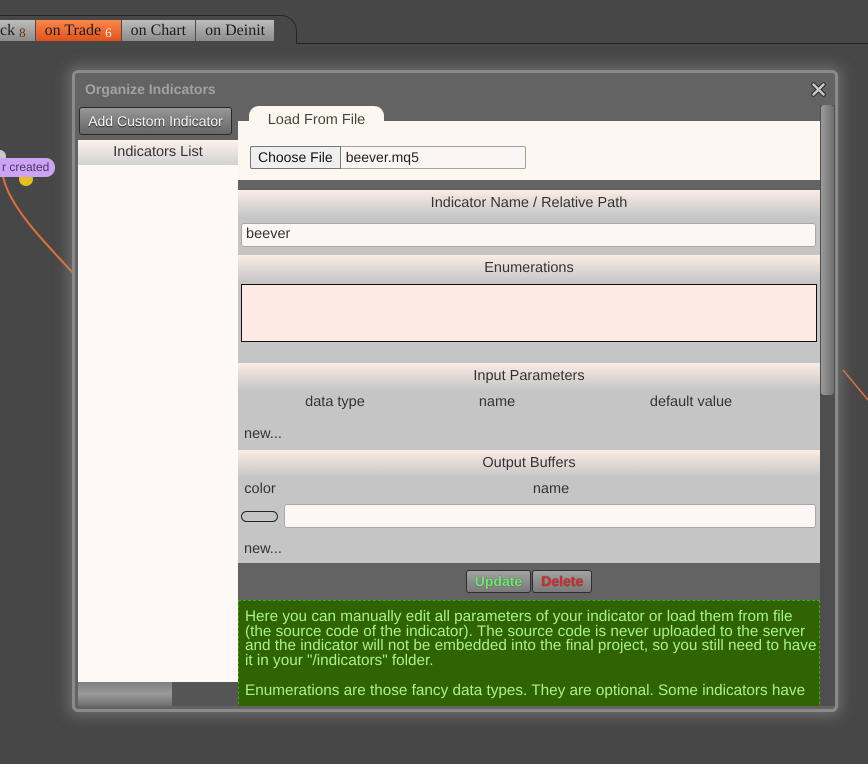 This screenshot has height=764, width=868. I want to click on help-text: Enumerations are those fancy data types. They are optional. Some indicators have, so click(525, 691).